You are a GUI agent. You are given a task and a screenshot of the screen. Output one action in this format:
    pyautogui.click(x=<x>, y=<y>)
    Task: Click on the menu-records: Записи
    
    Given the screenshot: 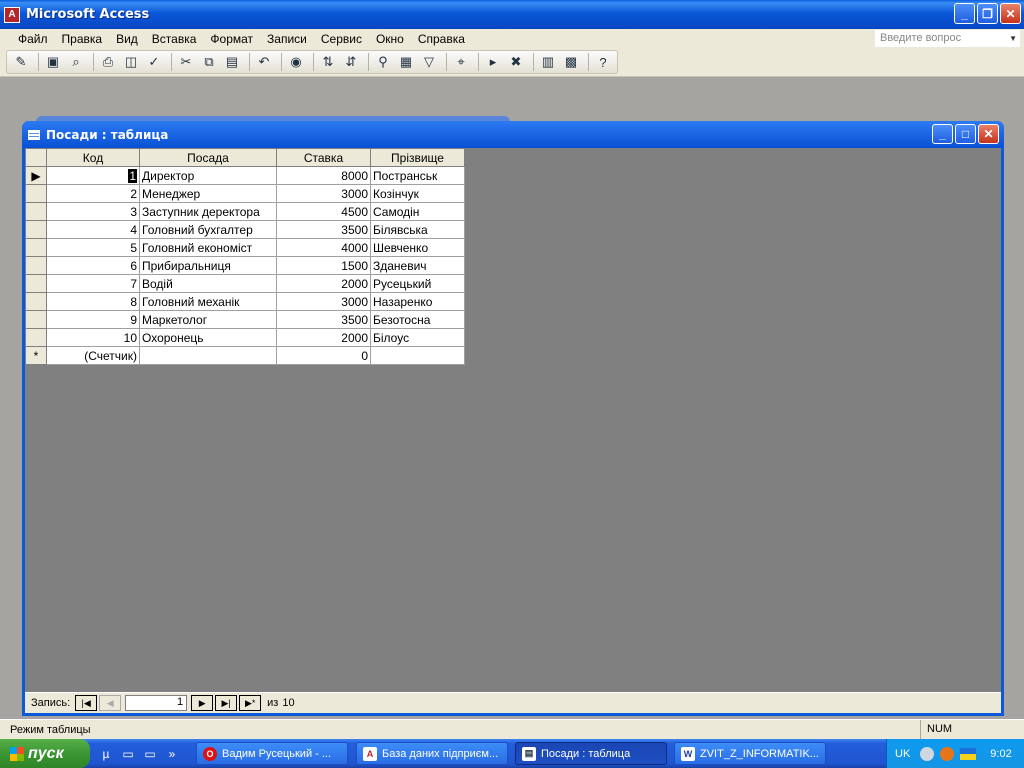 What is the action you would take?
    pyautogui.click(x=287, y=39)
    